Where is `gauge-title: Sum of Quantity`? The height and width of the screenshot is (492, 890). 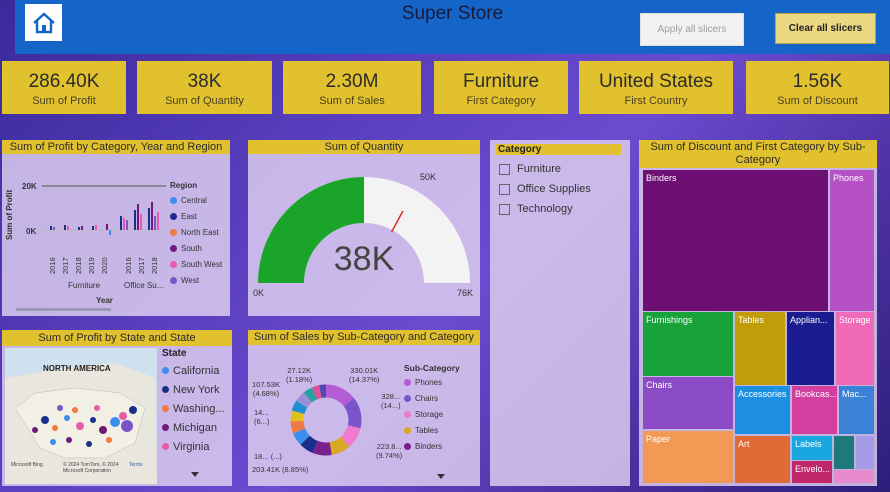 gauge-title: Sum of Quantity is located at coordinates (364, 147).